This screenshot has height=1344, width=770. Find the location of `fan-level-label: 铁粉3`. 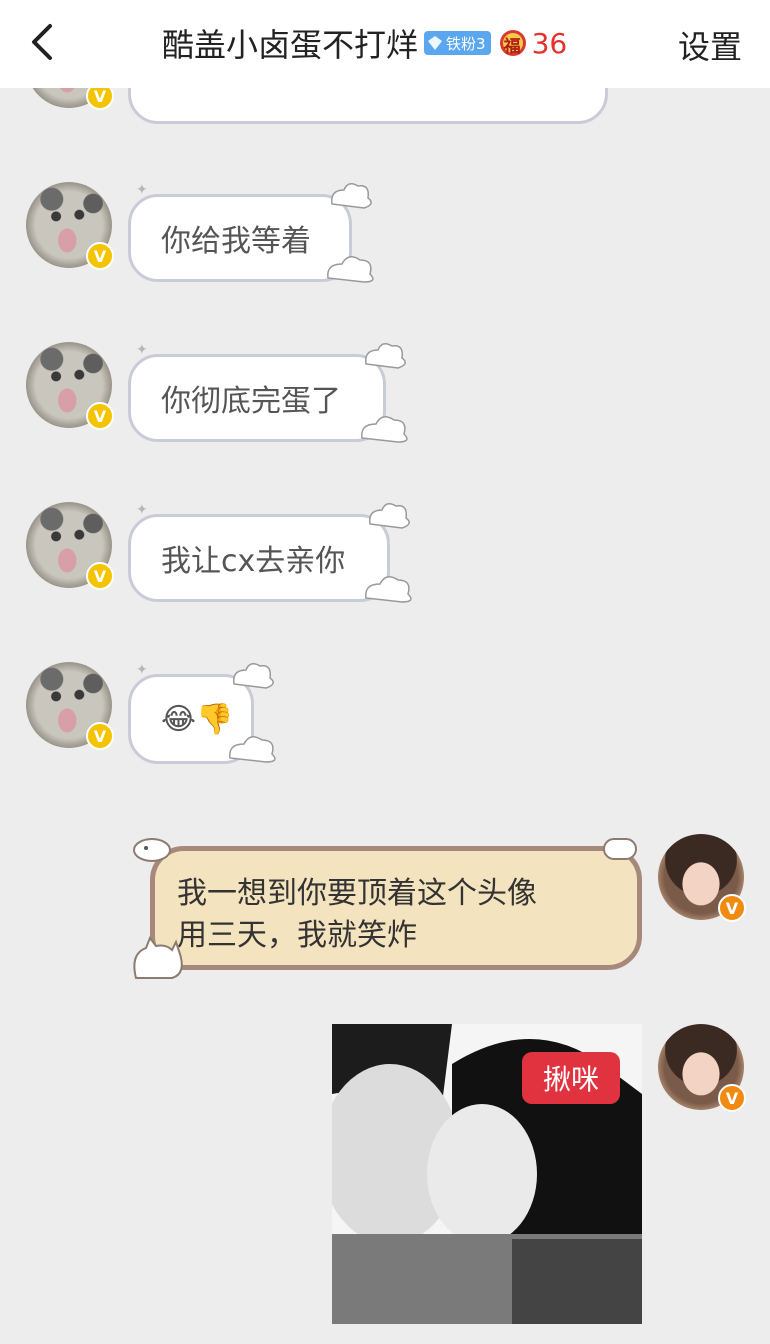

fan-level-label: 铁粉3 is located at coordinates (466, 43).